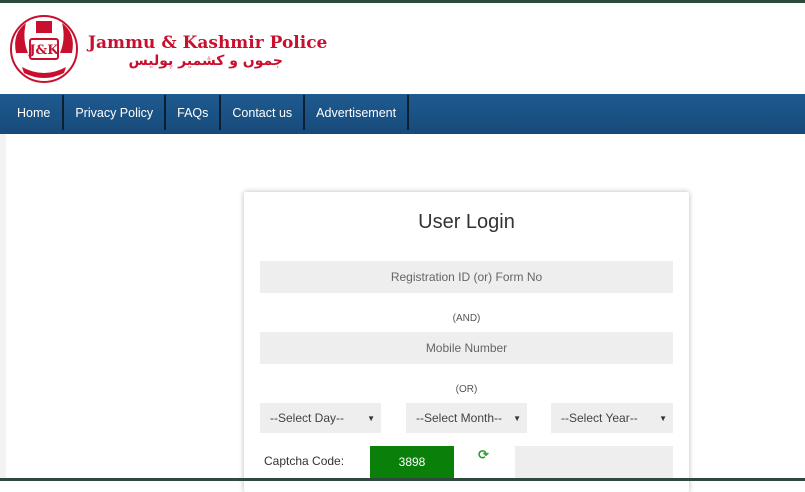  Describe the element at coordinates (466, 222) in the screenshot. I see `login-title: User Login` at that location.